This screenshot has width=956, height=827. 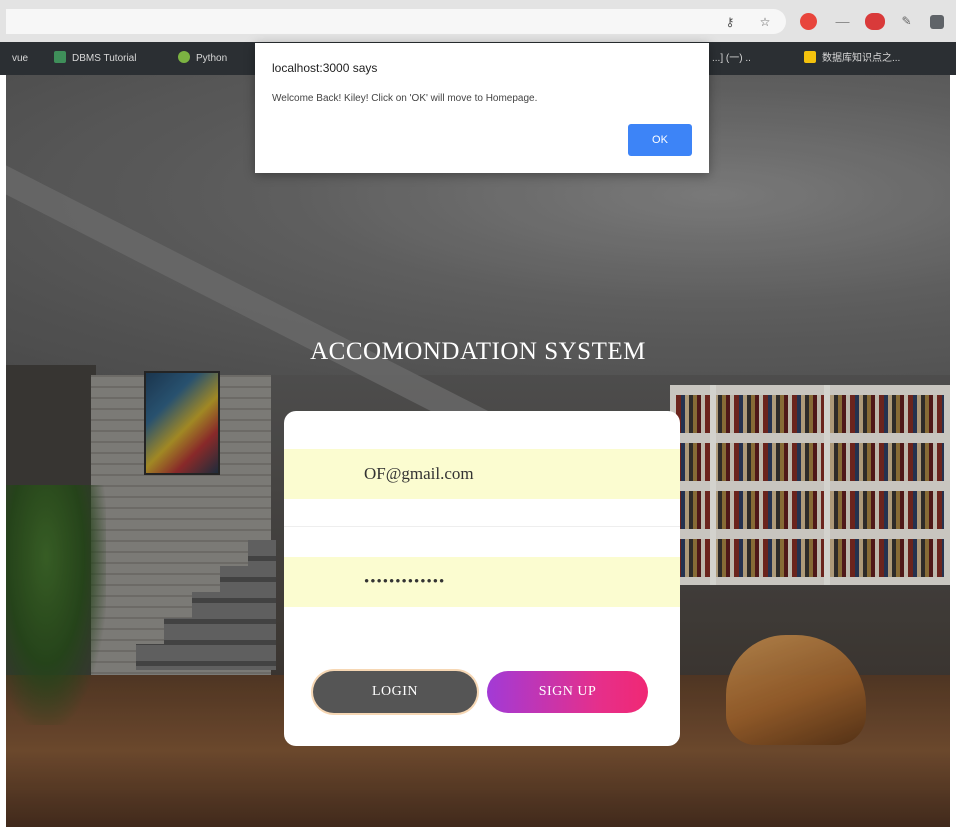 I want to click on divider, so click(x=482, y=526).